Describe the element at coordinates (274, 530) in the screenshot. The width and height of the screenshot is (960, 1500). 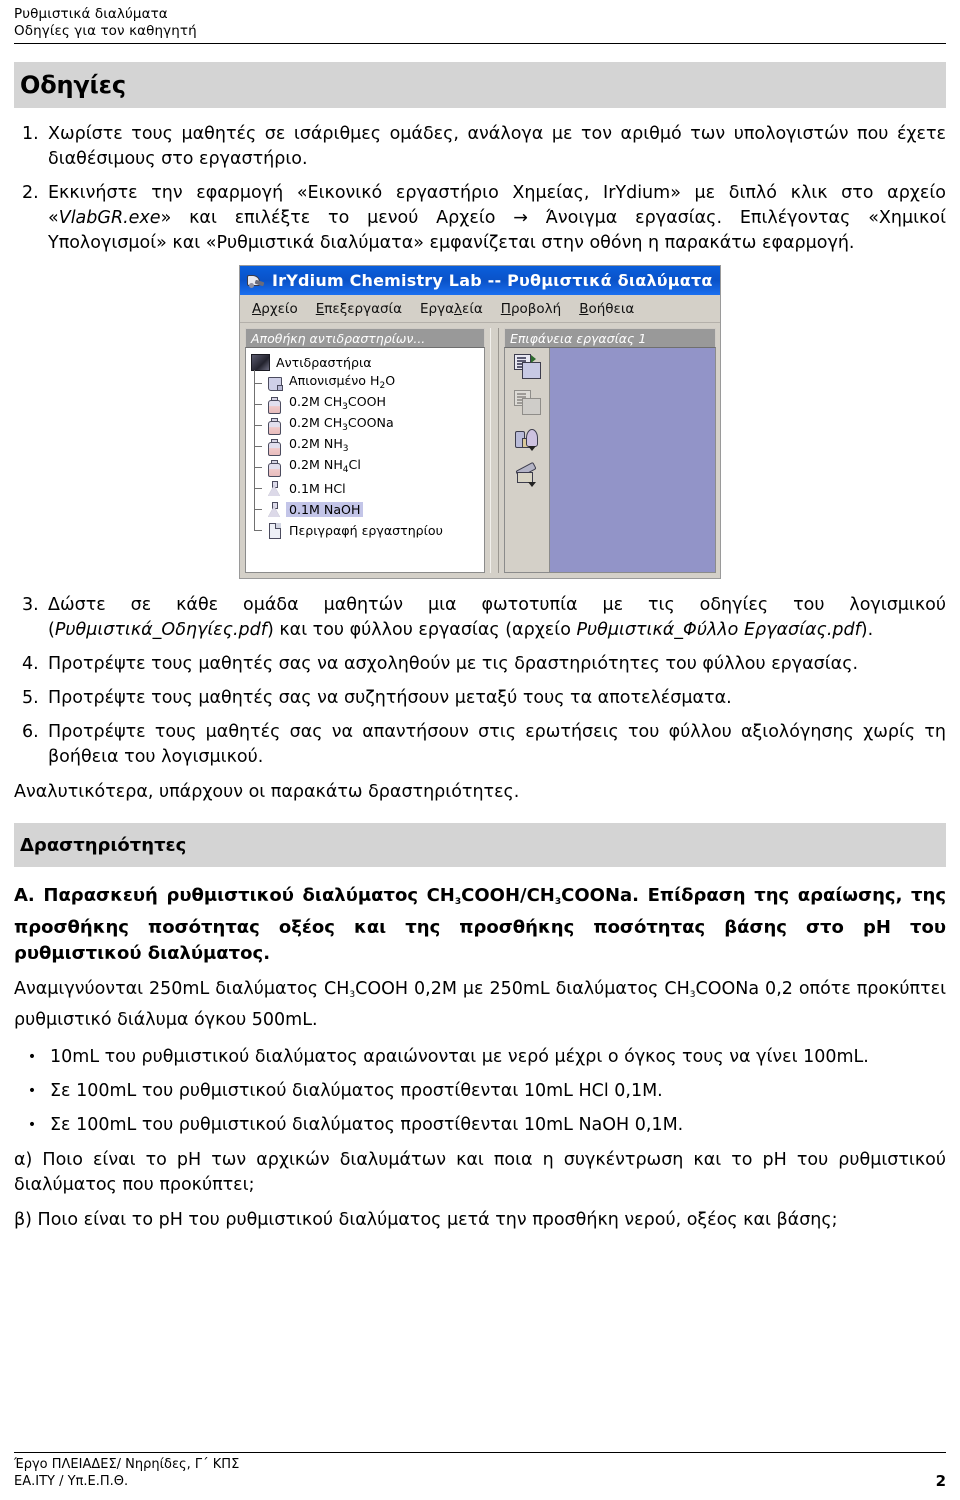
I see `document-icon` at that location.